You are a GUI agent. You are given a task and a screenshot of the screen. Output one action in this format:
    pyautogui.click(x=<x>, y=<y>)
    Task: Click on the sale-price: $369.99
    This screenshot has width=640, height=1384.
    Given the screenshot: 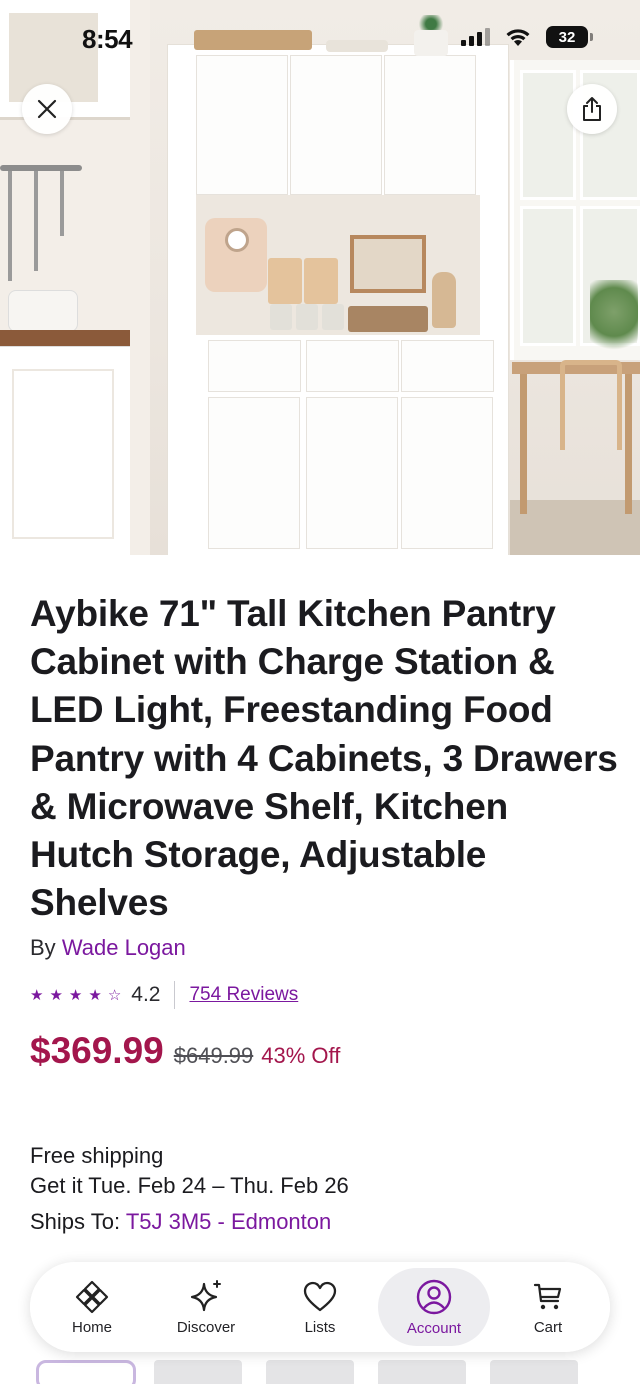 What is the action you would take?
    pyautogui.click(x=97, y=1050)
    